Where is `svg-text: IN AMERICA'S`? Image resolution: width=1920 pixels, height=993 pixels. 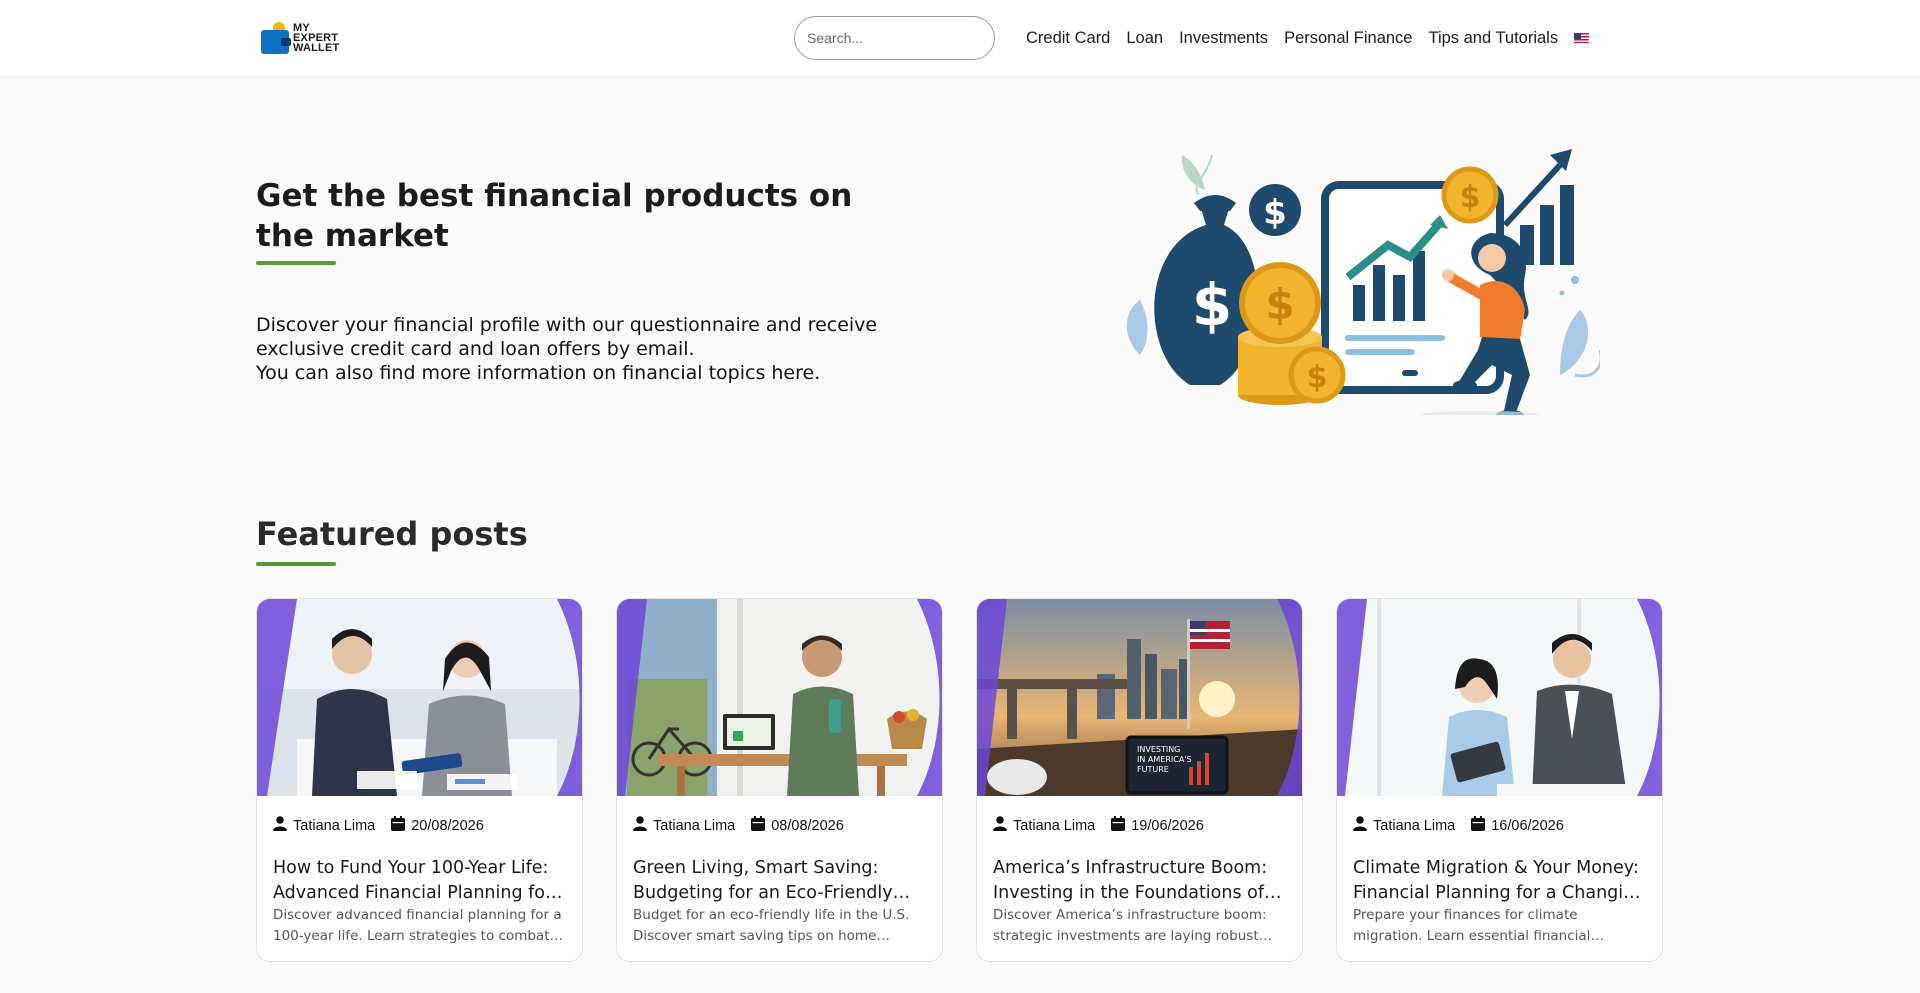
svg-text: IN AMERICA'S is located at coordinates (1164, 759).